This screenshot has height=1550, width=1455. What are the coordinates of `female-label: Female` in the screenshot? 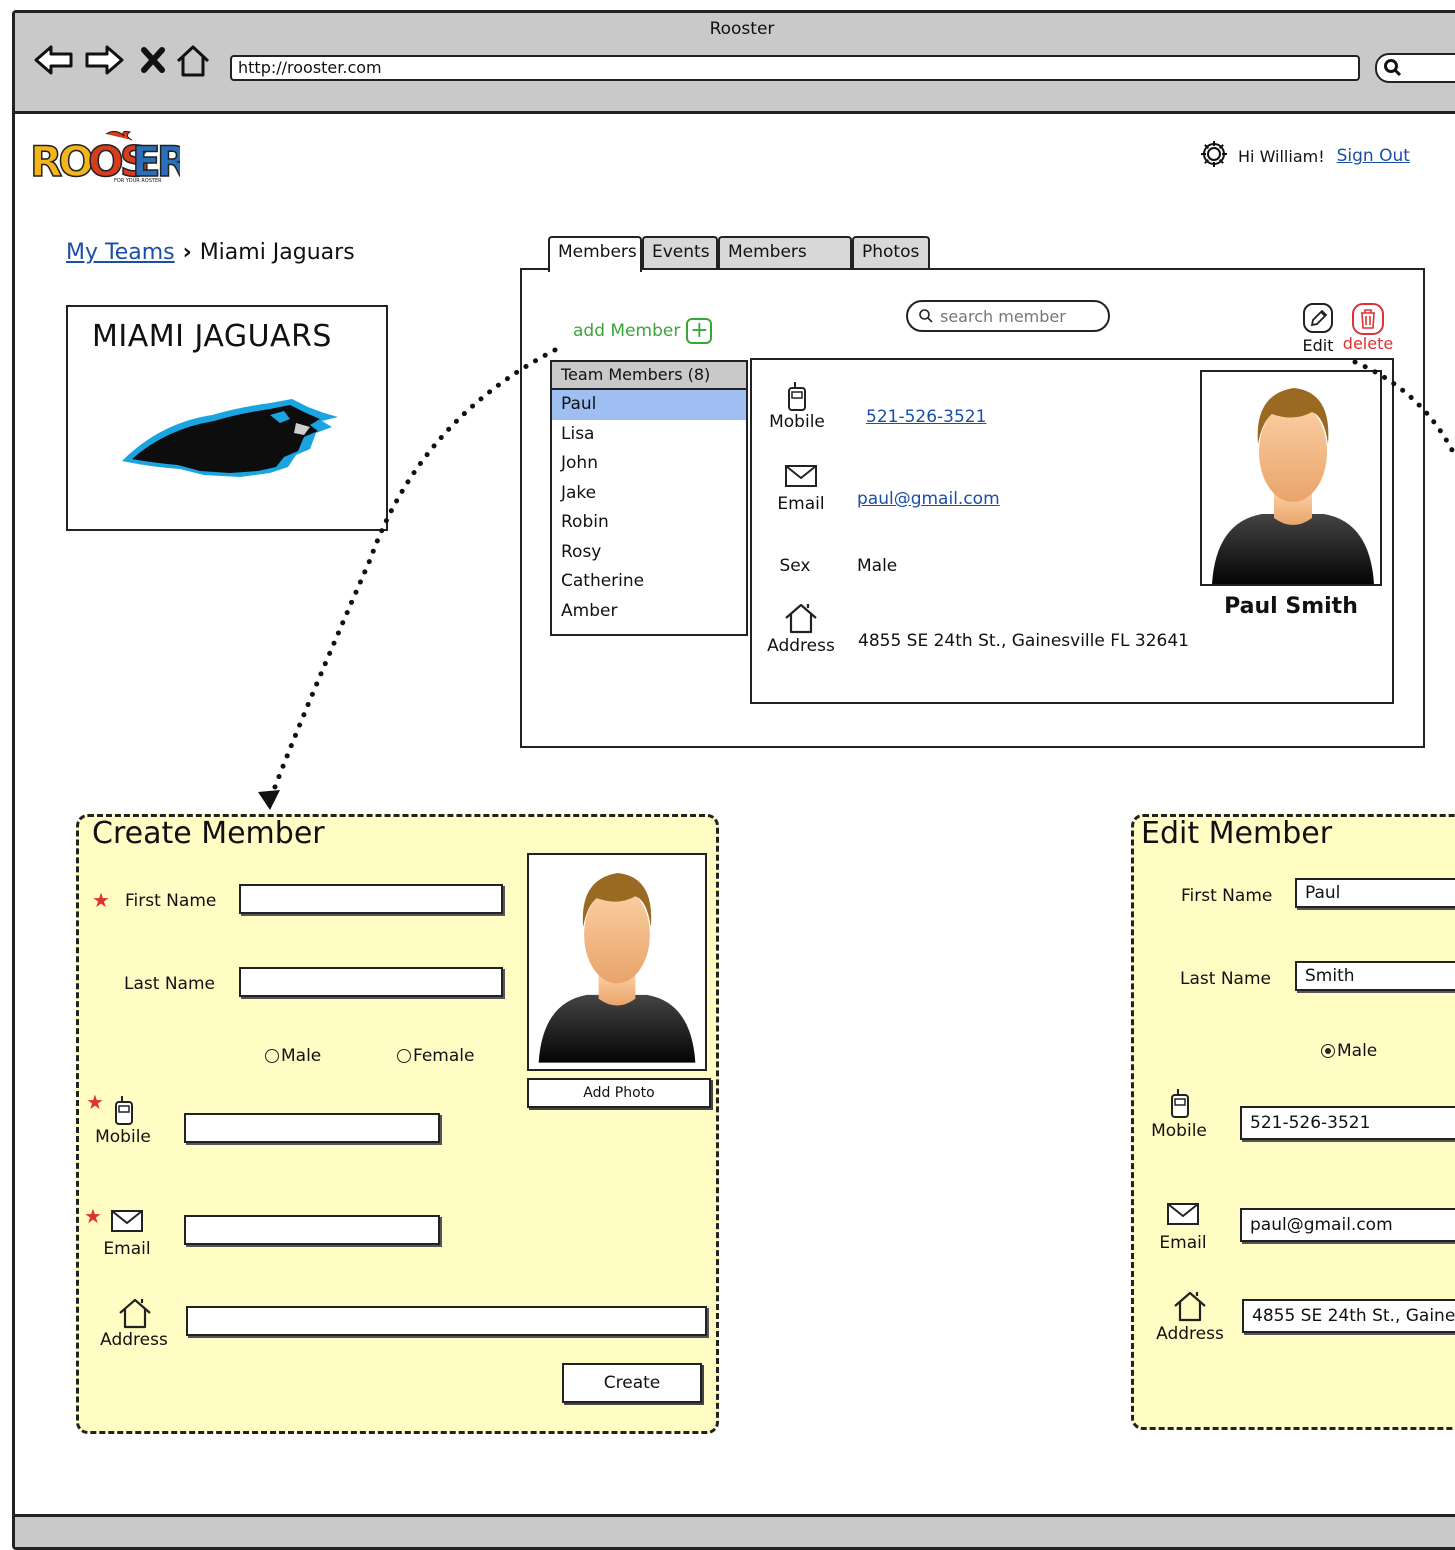 It's located at (444, 1056).